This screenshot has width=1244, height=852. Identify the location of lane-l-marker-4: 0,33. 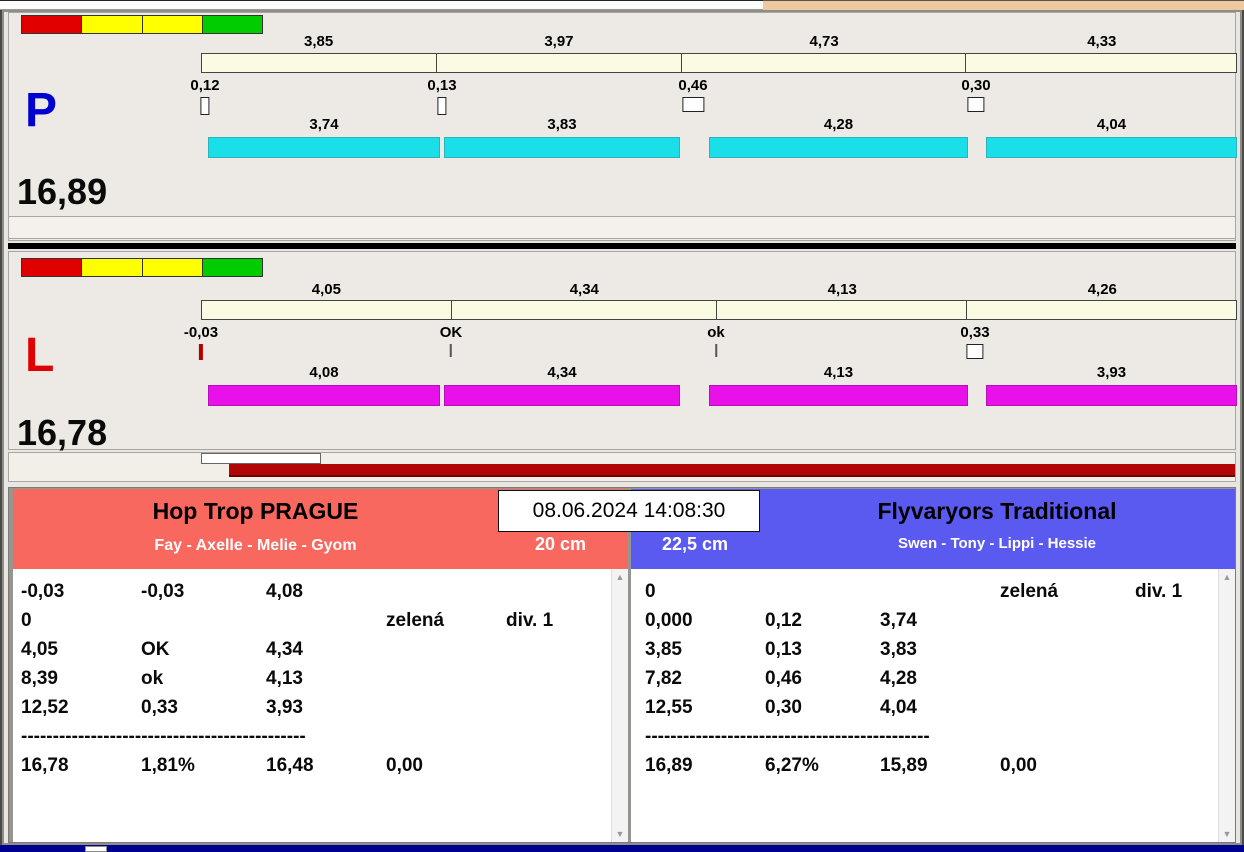
(975, 341).